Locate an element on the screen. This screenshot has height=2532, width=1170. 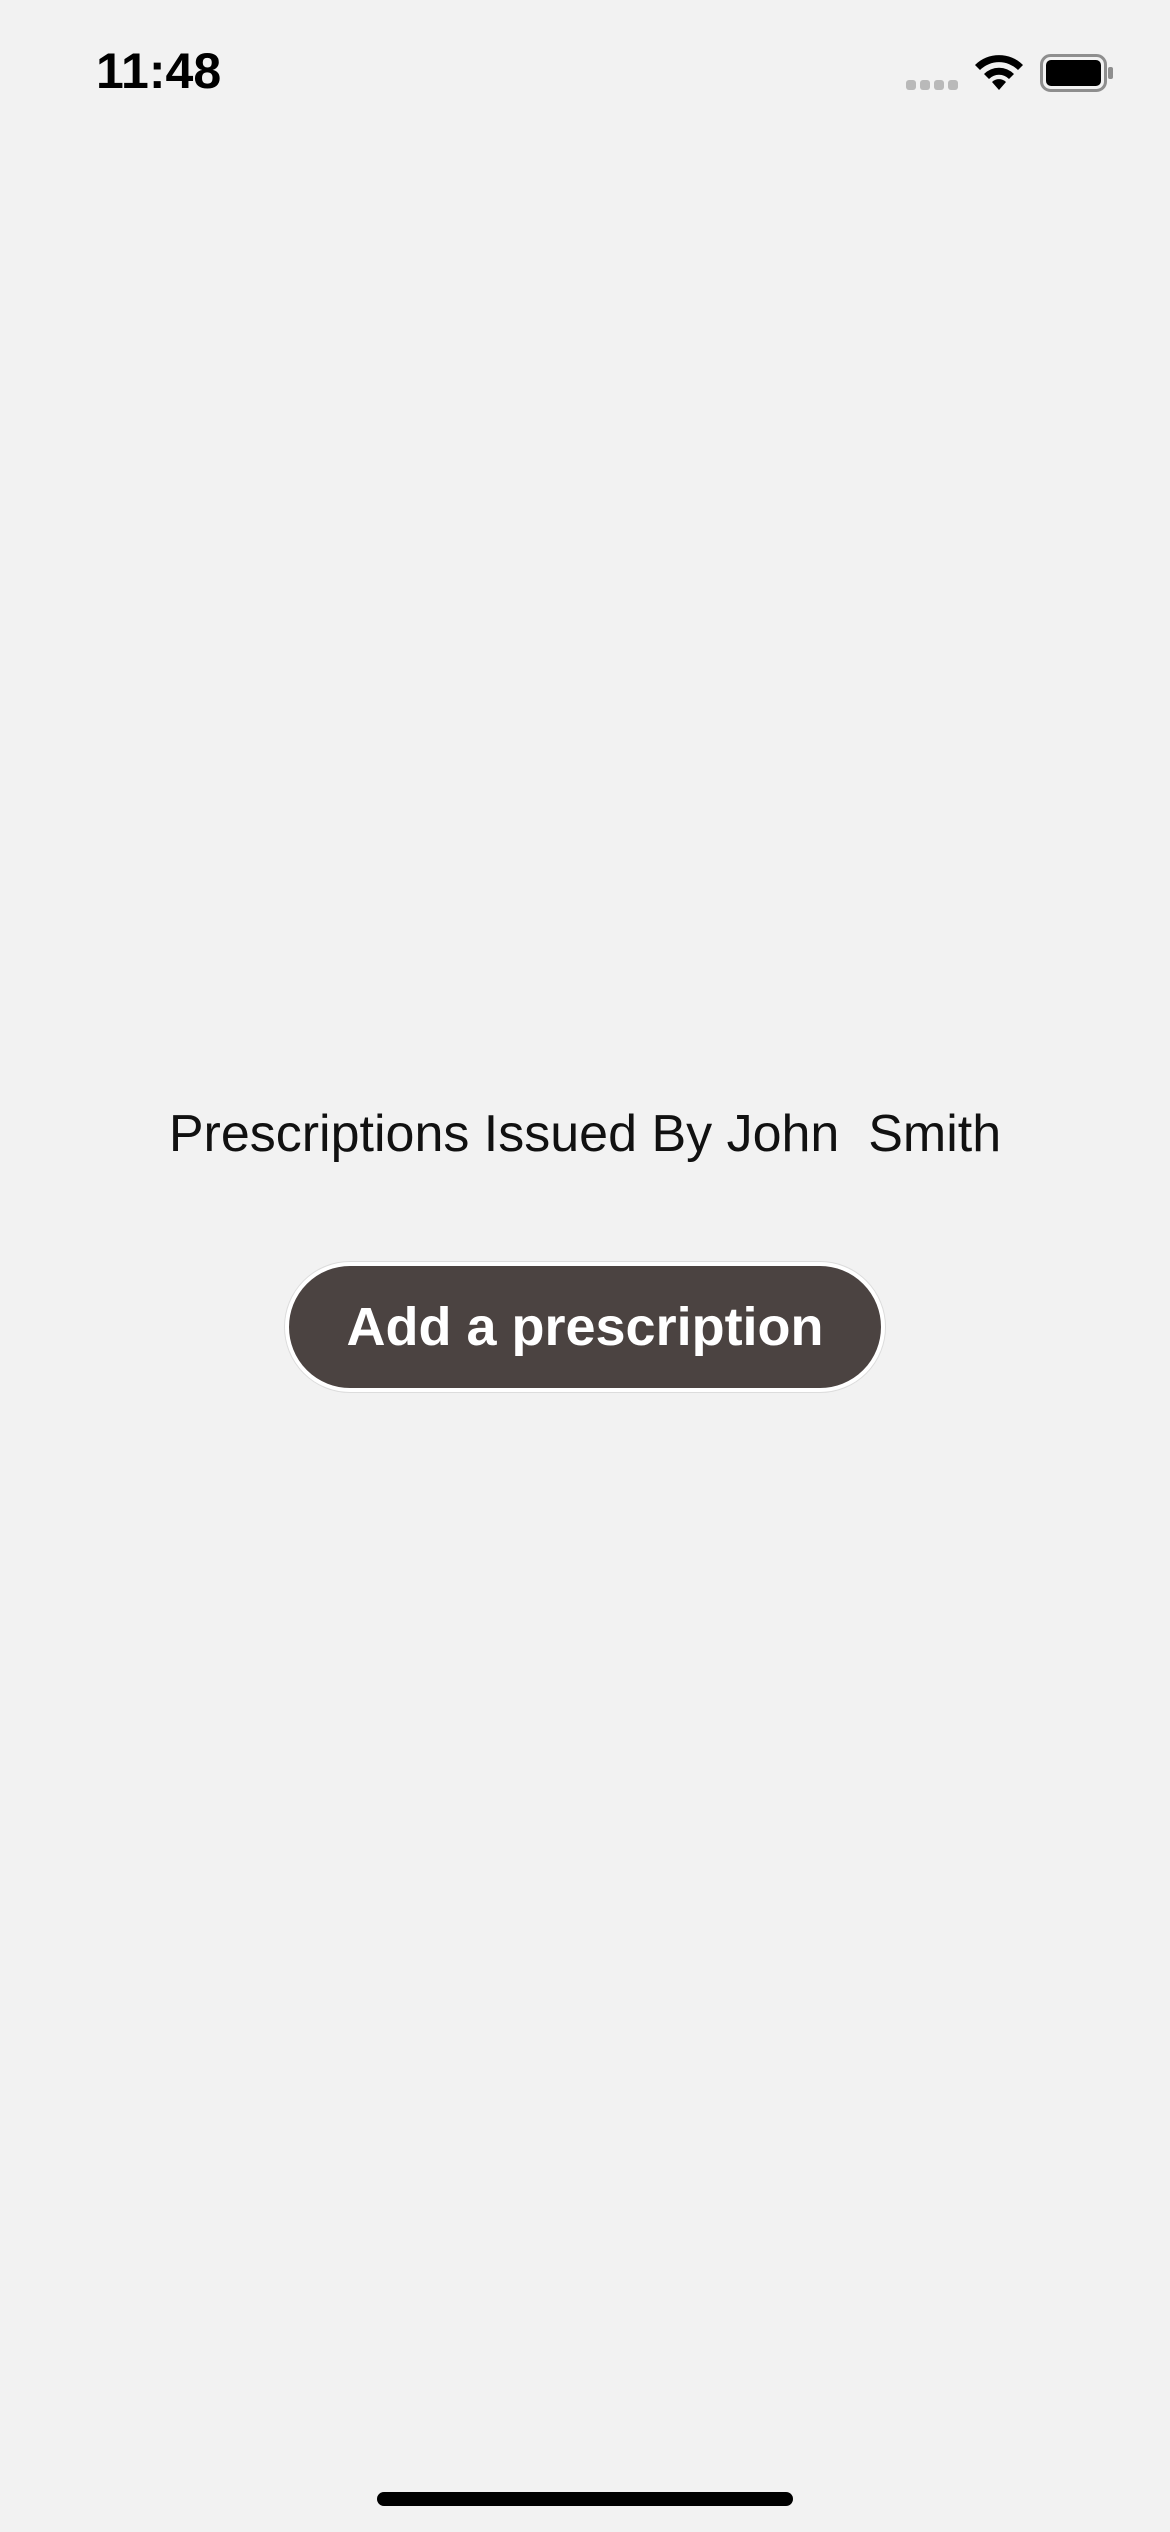
status-time: 11:48 is located at coordinates (159, 71).